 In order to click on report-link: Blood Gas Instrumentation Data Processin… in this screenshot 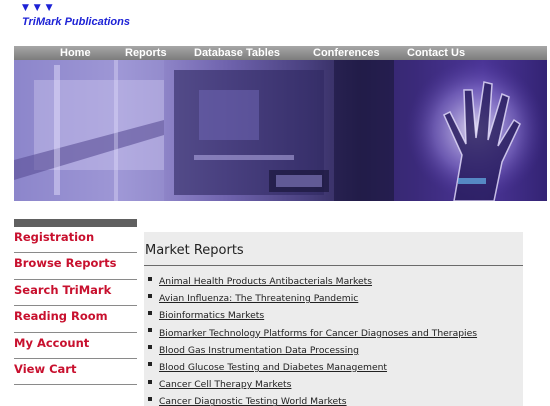, I will do `click(259, 350)`.